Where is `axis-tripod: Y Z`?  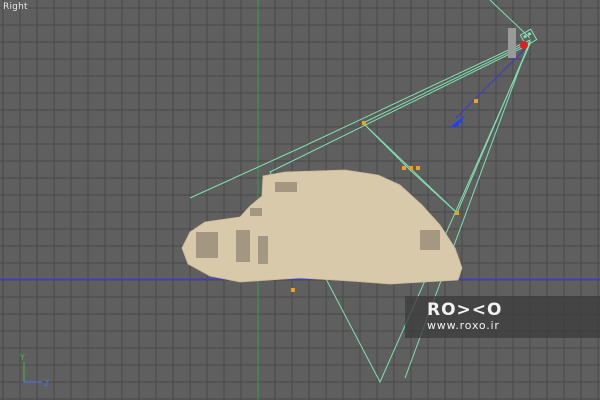
axis-tripod: Y Z is located at coordinates (34, 370).